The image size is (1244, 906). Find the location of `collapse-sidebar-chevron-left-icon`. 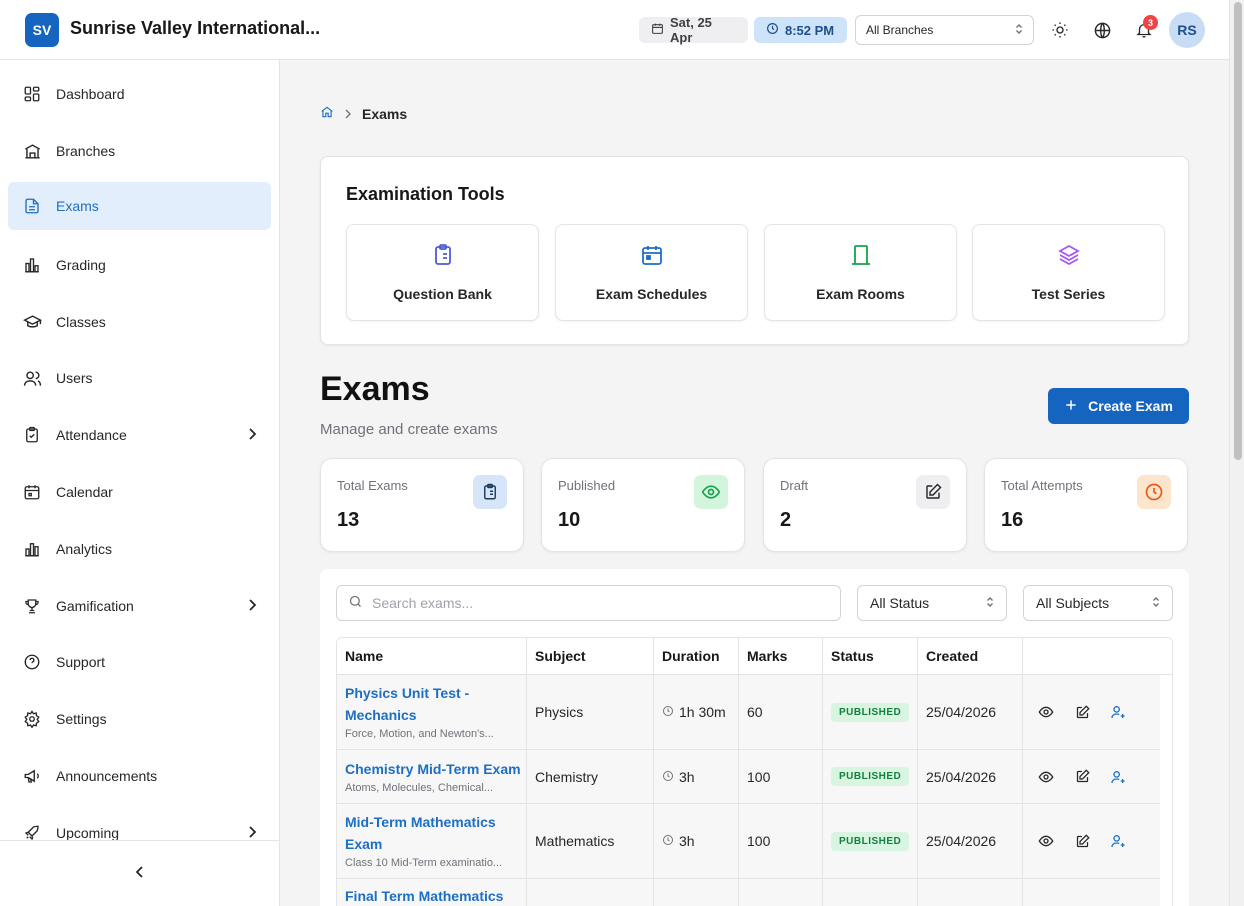

collapse-sidebar-chevron-left-icon is located at coordinates (140, 873).